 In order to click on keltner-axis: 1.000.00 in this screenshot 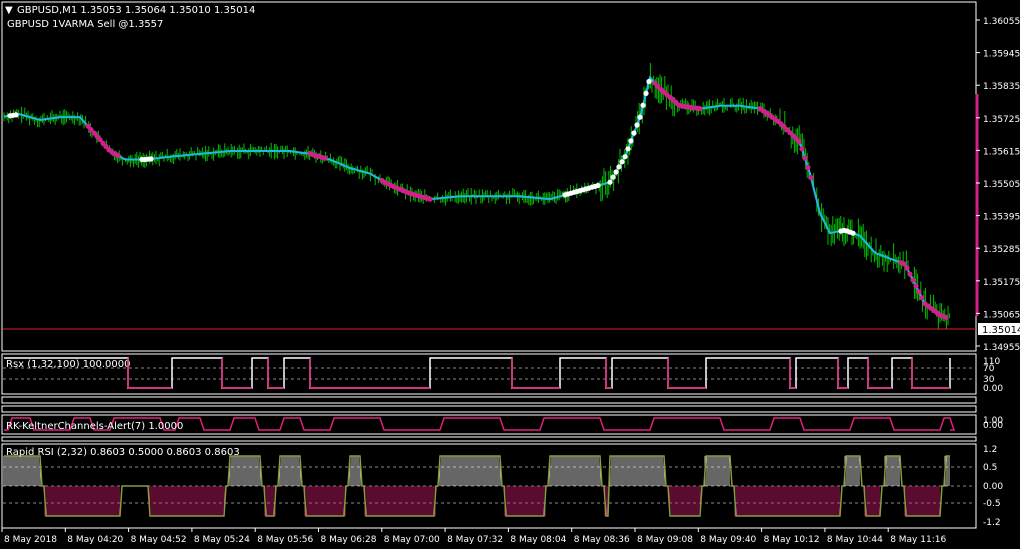, I will do `click(993, 423)`.